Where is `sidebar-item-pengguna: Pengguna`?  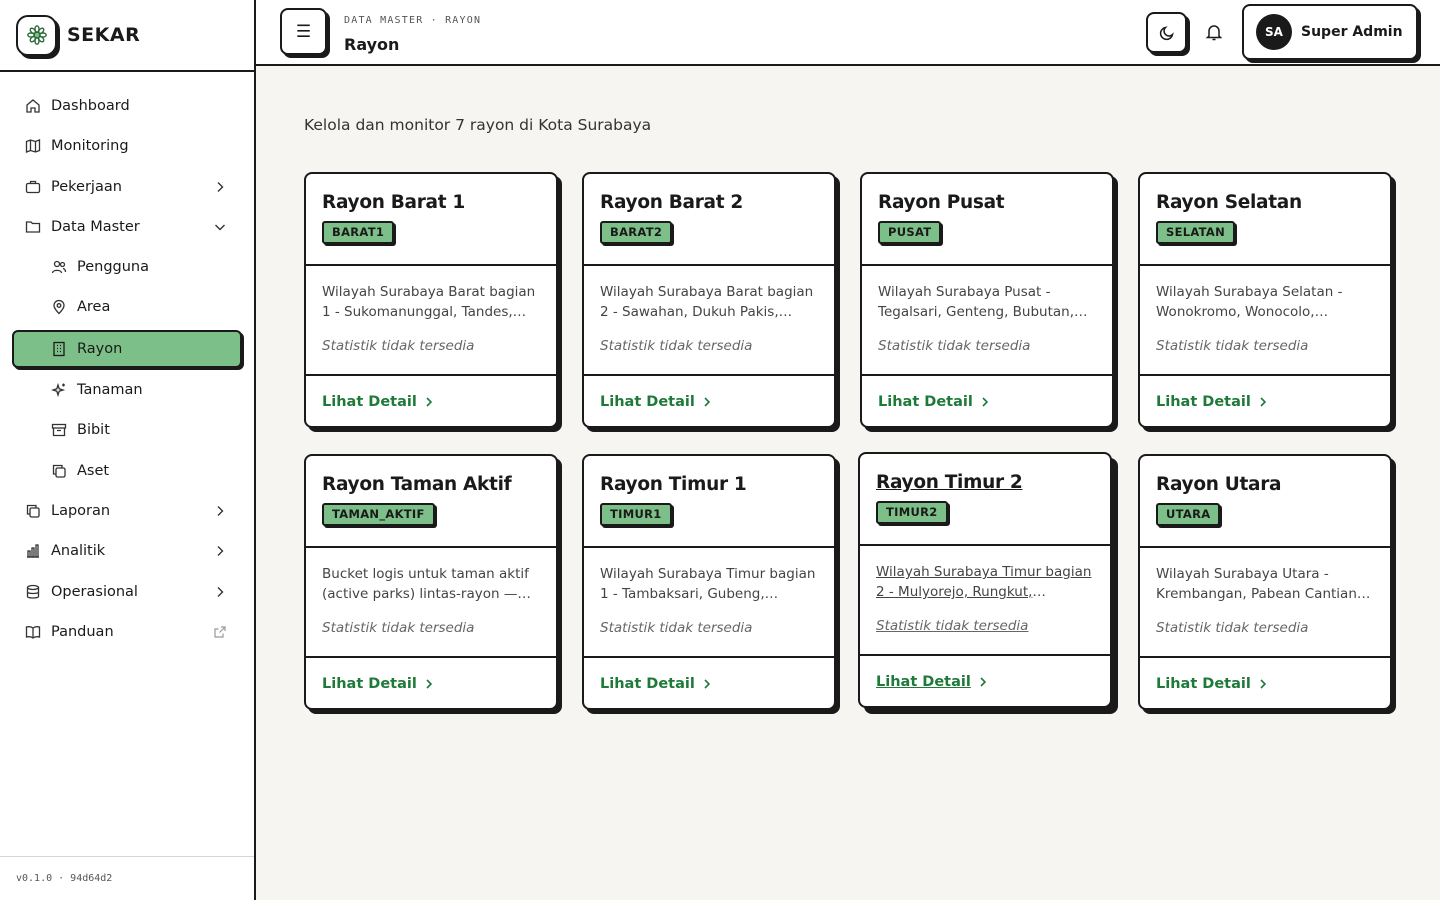
sidebar-item-pengguna: Pengguna is located at coordinates (127, 267).